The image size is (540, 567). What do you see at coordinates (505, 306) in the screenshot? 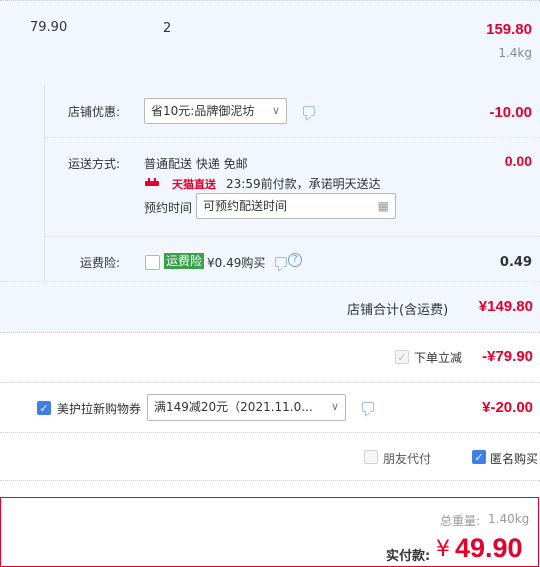
I see `store-total-amount: ¥149.80` at bounding box center [505, 306].